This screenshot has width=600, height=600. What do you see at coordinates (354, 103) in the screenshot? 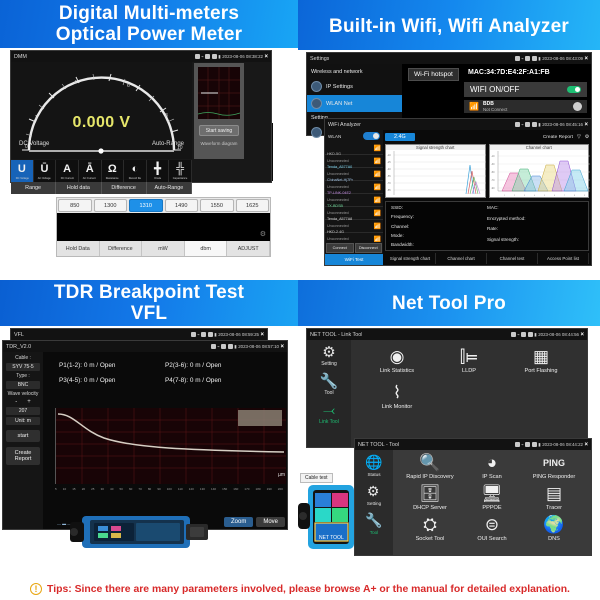
I see `sidebar-item-wlan-net: WLAN Net` at bounding box center [354, 103].